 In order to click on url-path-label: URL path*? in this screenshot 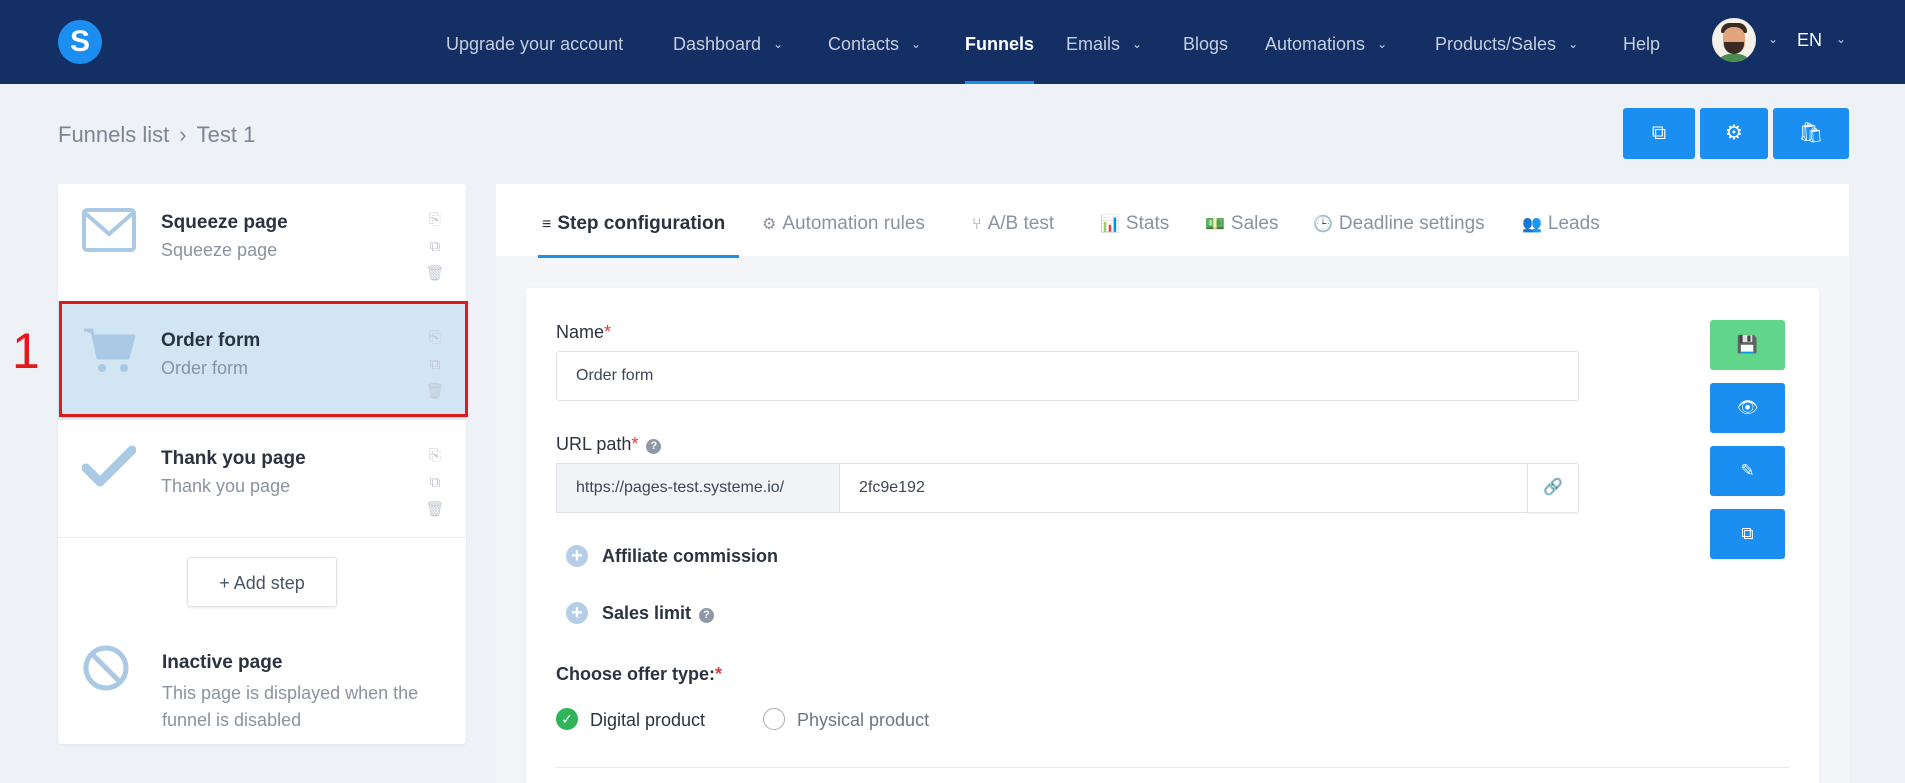, I will do `click(609, 444)`.